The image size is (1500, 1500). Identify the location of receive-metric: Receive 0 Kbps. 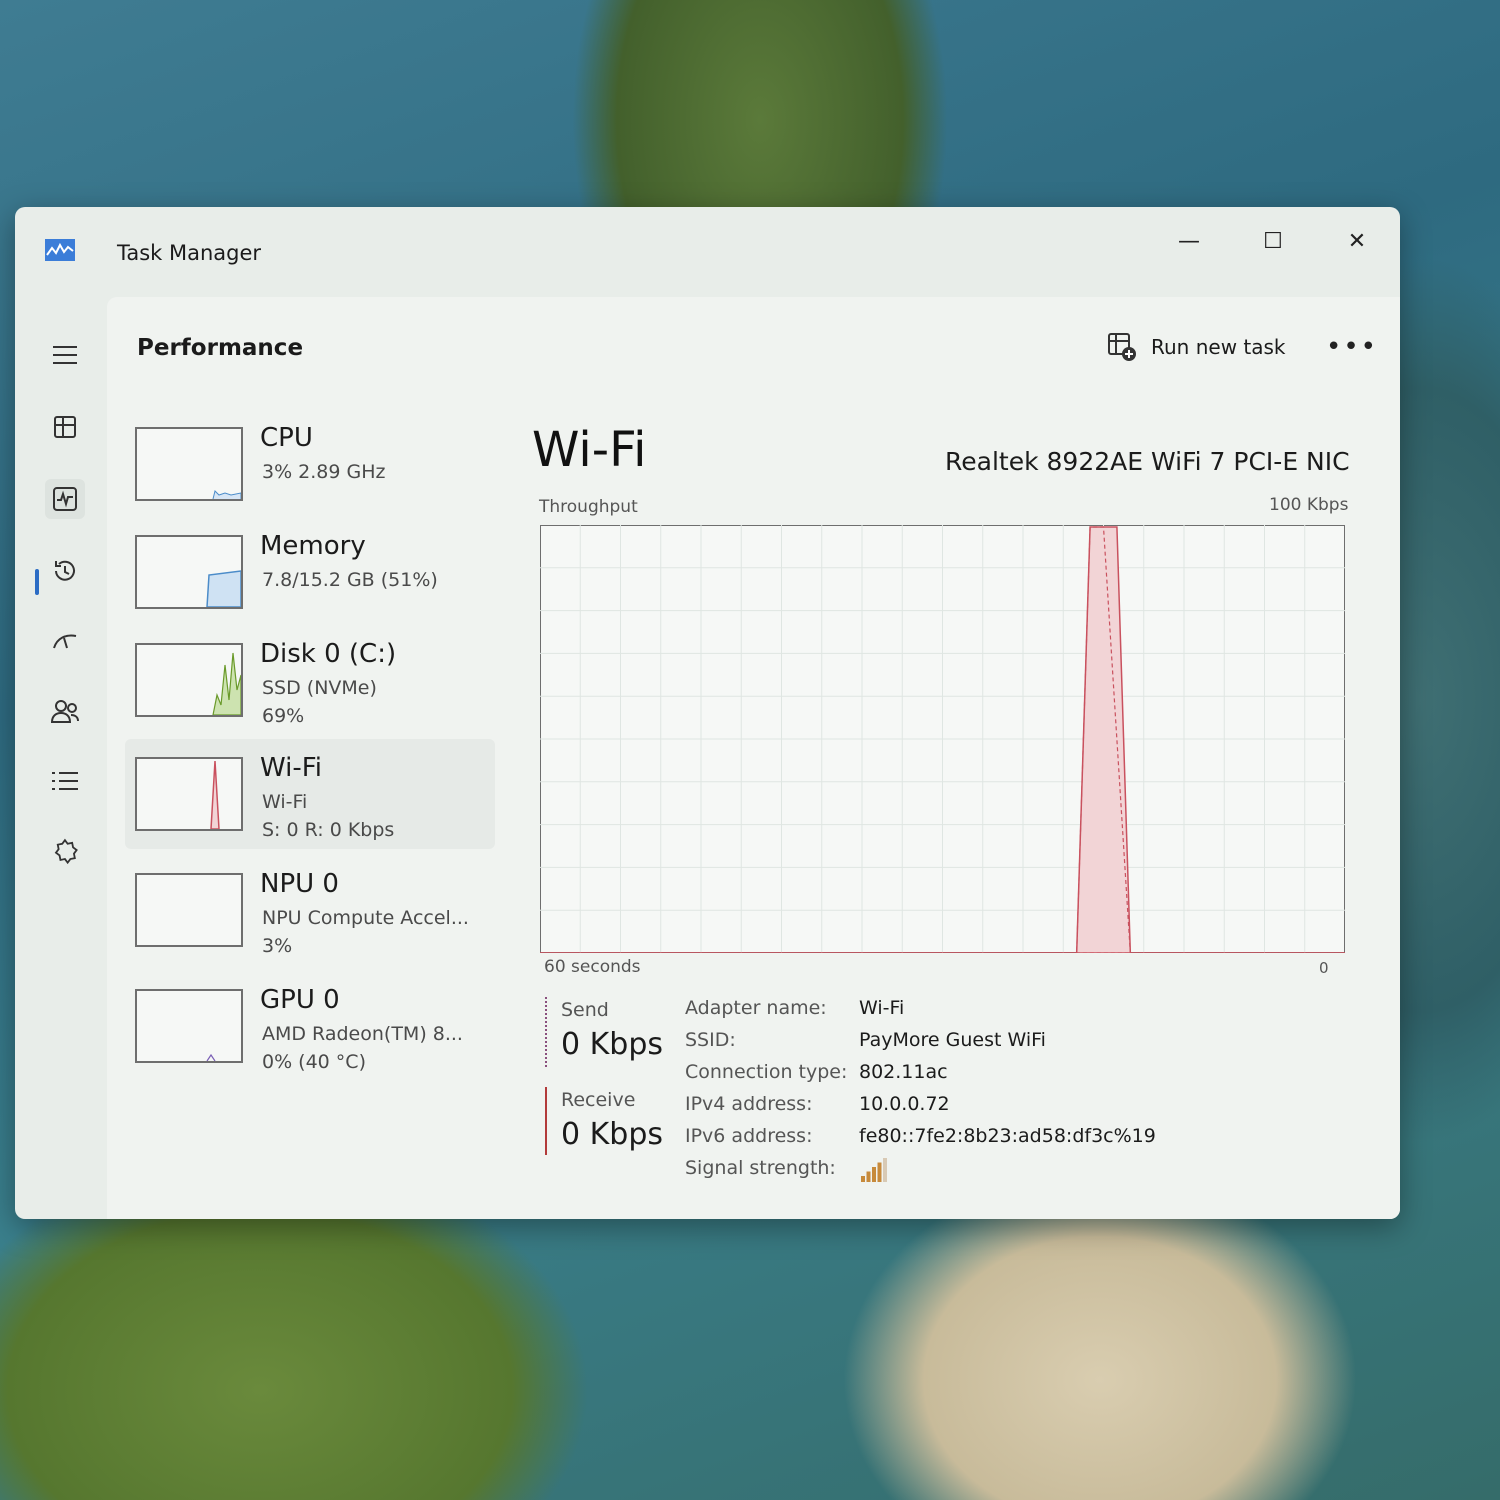
(618, 1121).